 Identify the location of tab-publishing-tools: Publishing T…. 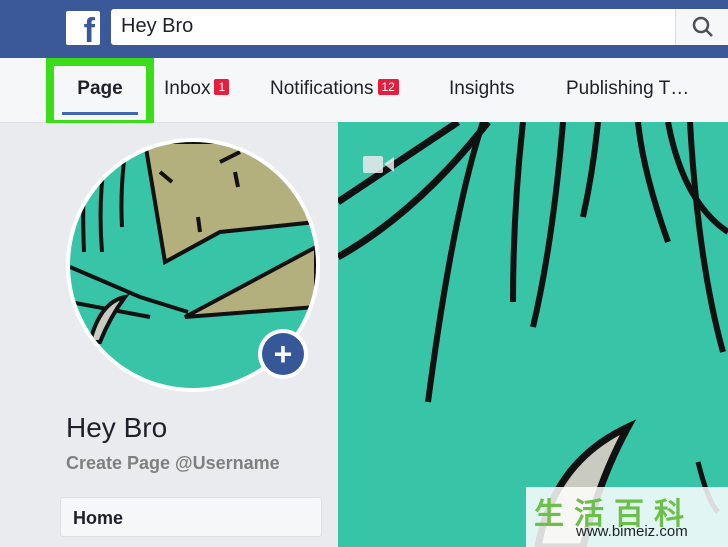
(627, 89).